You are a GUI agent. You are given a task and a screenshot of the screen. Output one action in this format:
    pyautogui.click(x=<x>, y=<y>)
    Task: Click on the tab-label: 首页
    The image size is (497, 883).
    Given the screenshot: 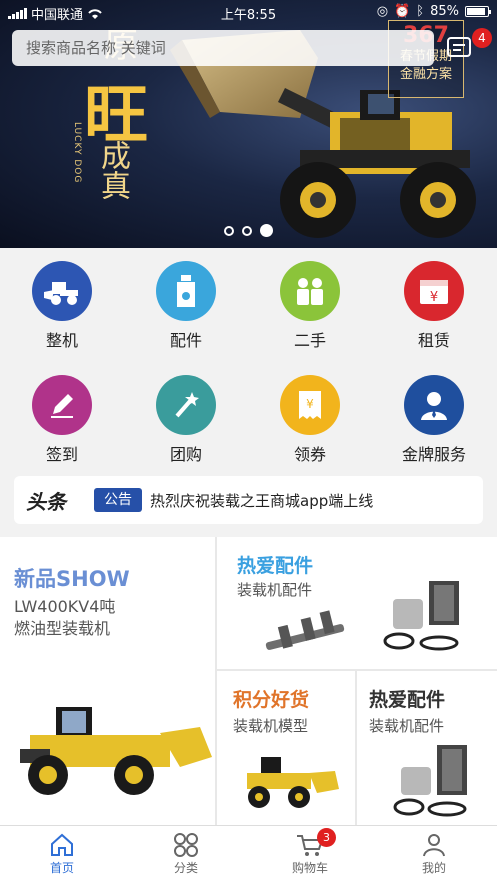 What is the action you would take?
    pyautogui.click(x=61, y=868)
    